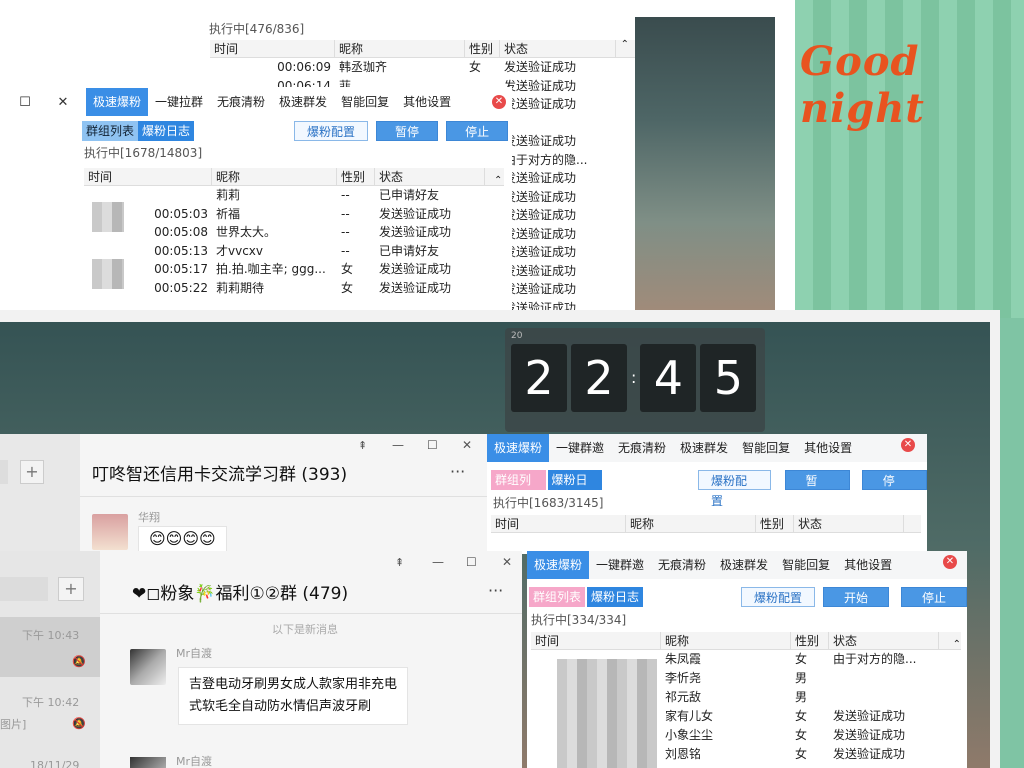  I want to click on chat-list-time: 下午 10:42, so click(51, 702).